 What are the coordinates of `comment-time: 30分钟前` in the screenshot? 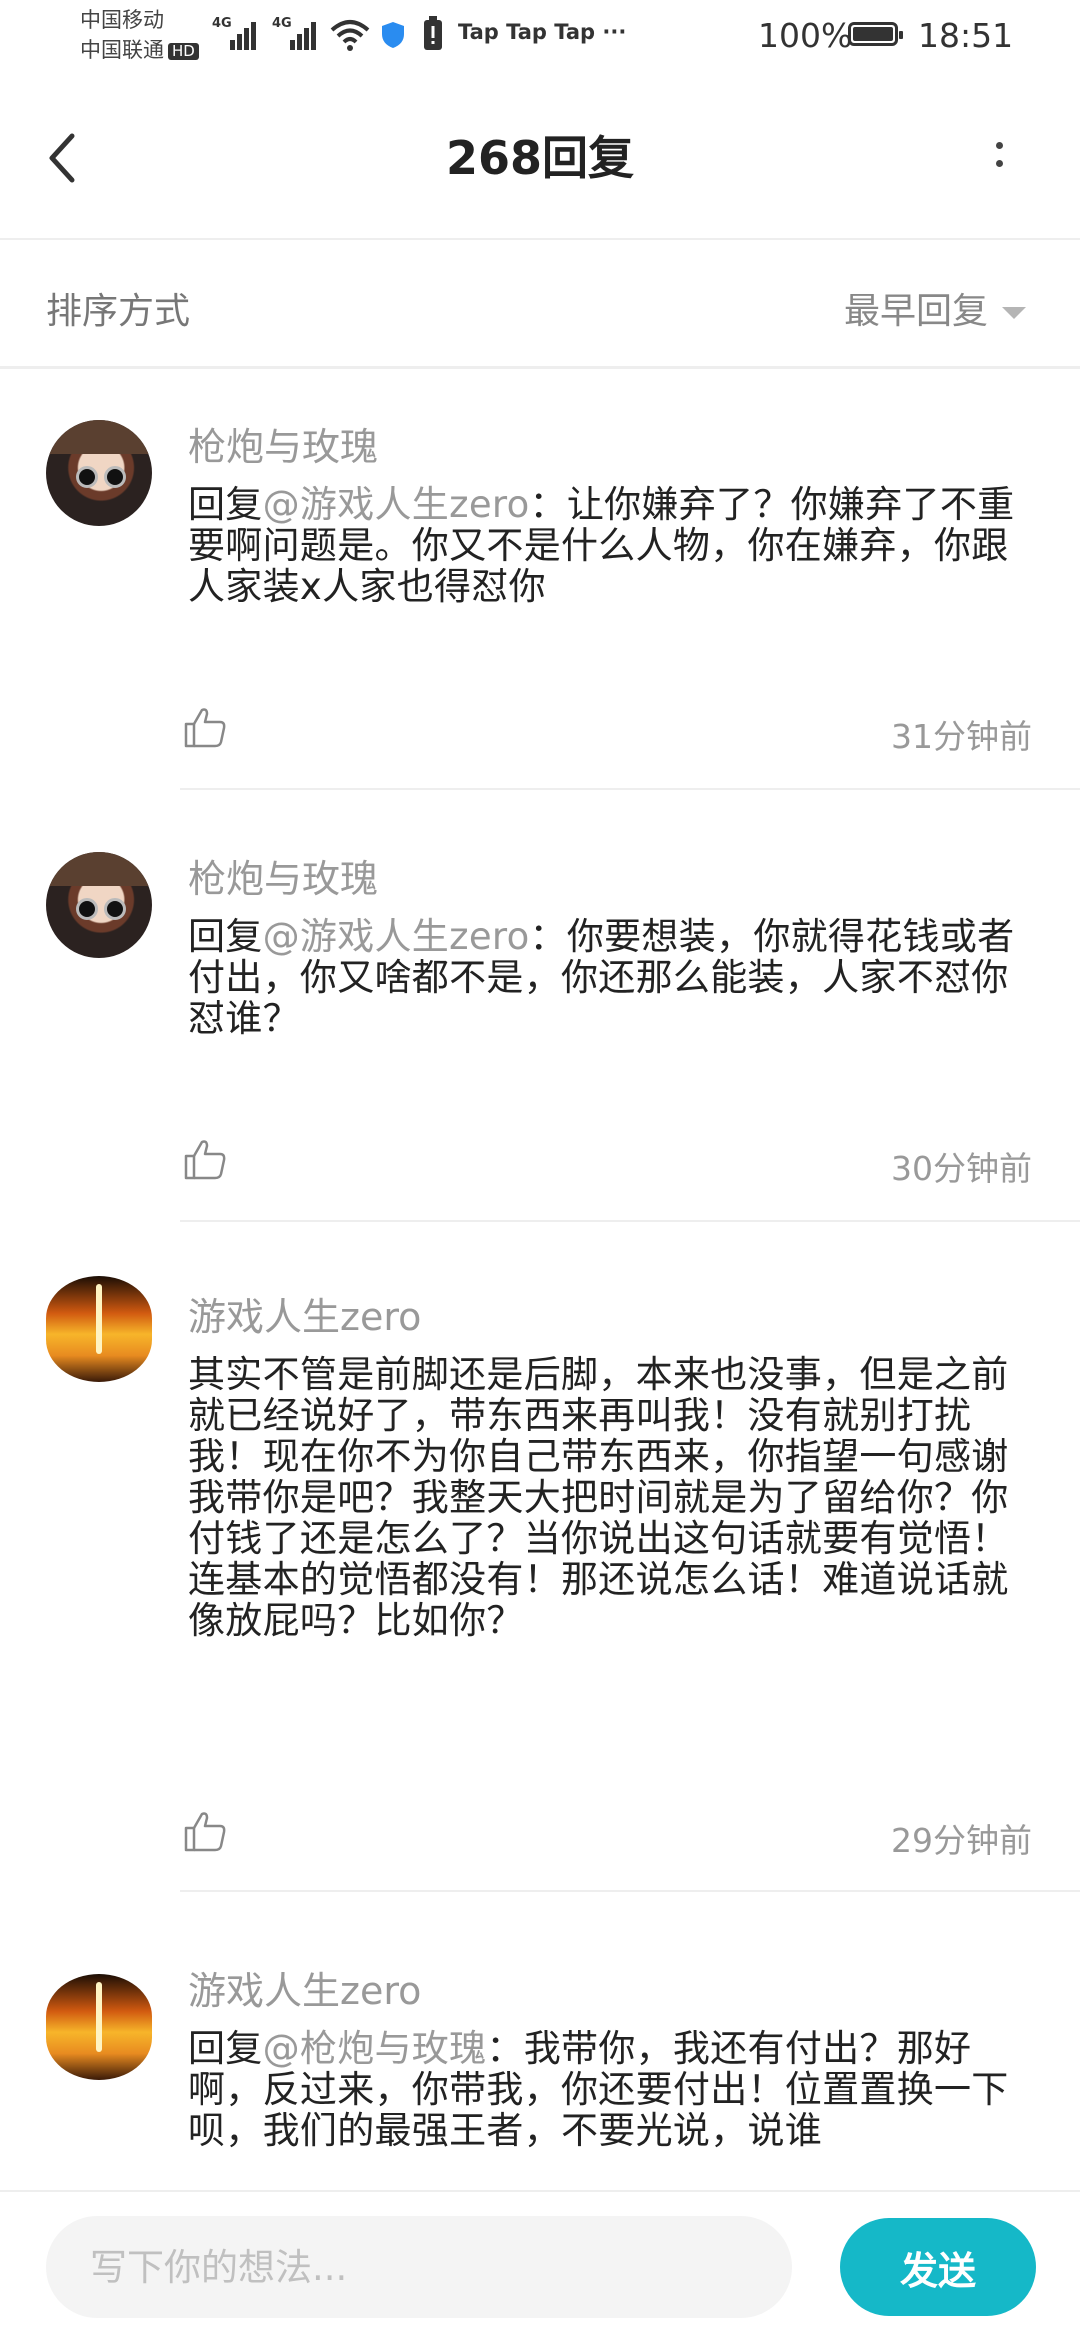 It's located at (961, 1168).